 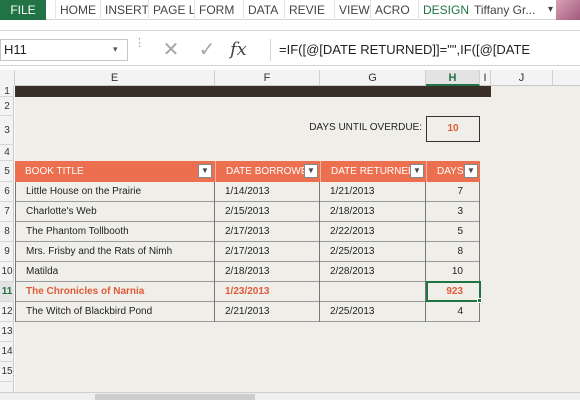 I want to click on days-until-overdue-label: DAYS UNTIL OVERDUE:, so click(x=365, y=127).